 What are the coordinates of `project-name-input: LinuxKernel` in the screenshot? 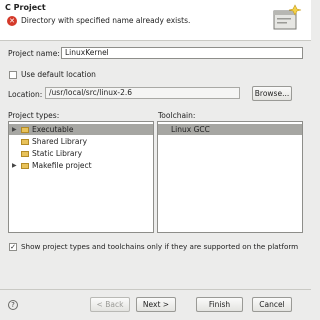 It's located at (182, 53).